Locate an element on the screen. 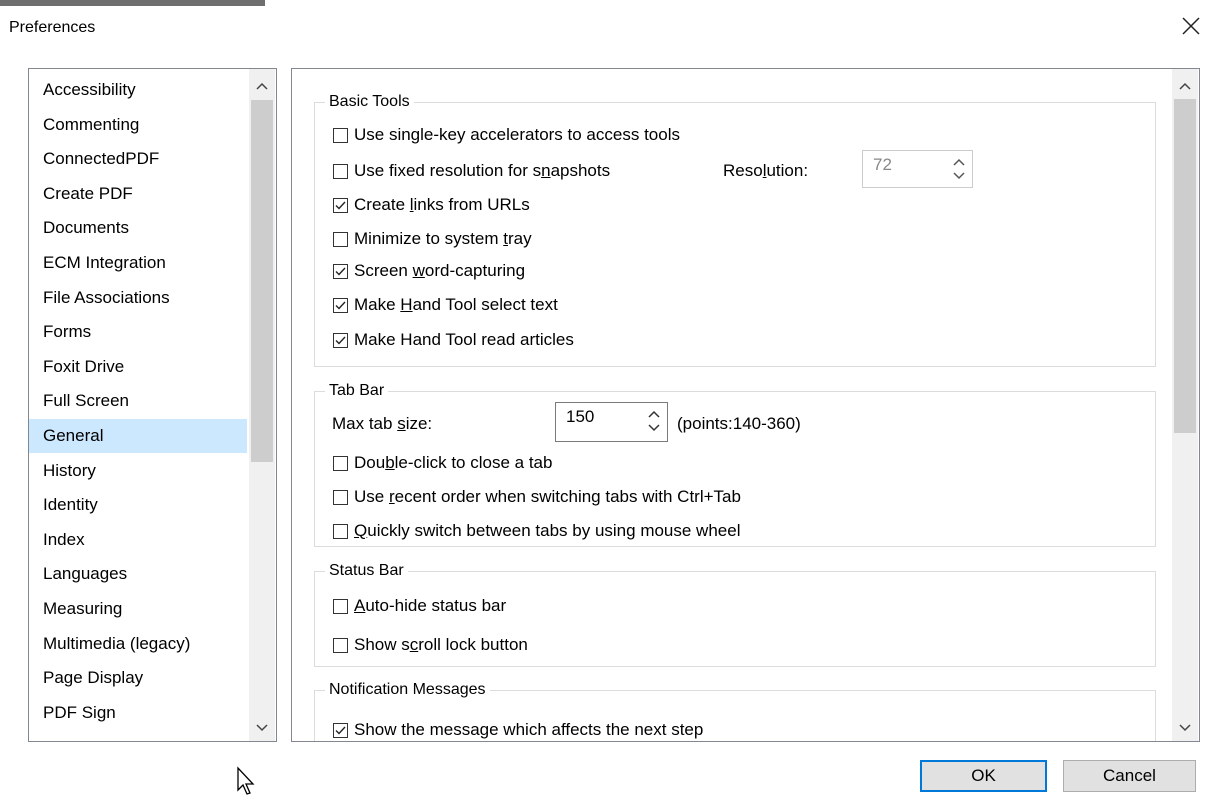  category-item: PDF Sign is located at coordinates (138, 713).